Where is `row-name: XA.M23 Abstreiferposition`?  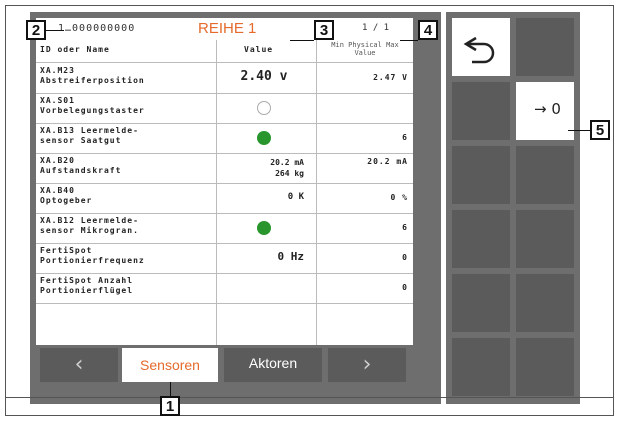
row-name: XA.M23 Abstreiferposition is located at coordinates (92, 75).